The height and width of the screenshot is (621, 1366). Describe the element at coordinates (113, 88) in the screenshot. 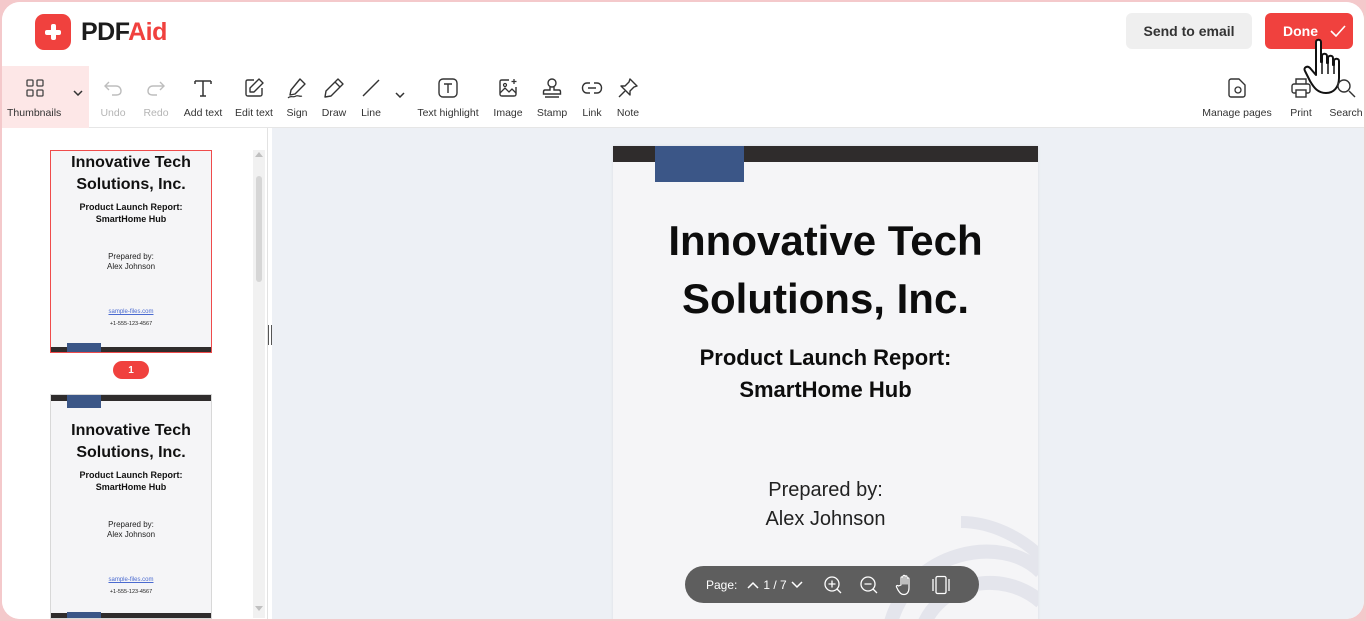

I see `undo-icon` at that location.